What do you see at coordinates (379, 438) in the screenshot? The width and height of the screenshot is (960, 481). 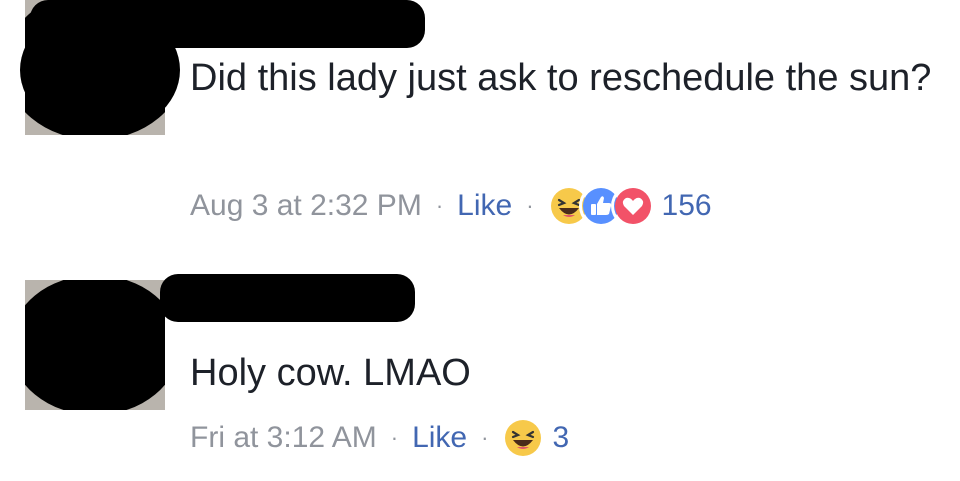 I see `comment-meta: Fri at 3:12 AM · Like · 3` at bounding box center [379, 438].